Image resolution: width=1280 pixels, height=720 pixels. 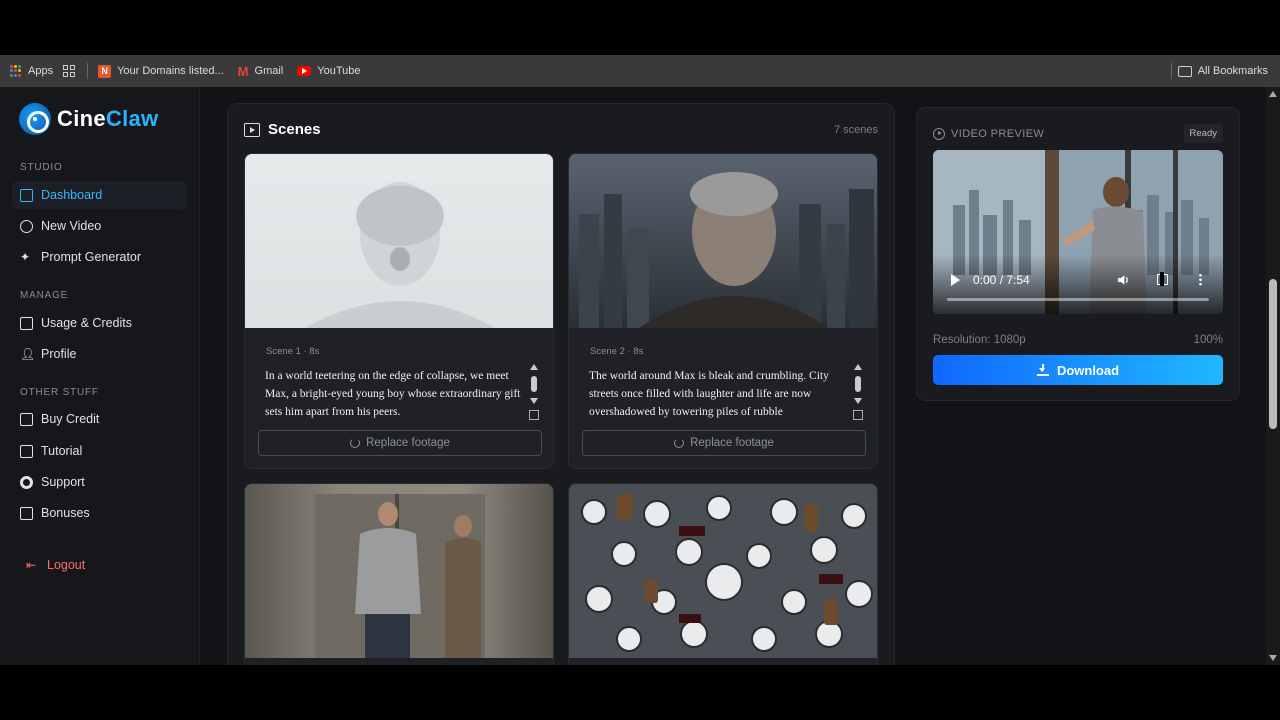 I want to click on section-manage: MANAGE, so click(x=44, y=295).